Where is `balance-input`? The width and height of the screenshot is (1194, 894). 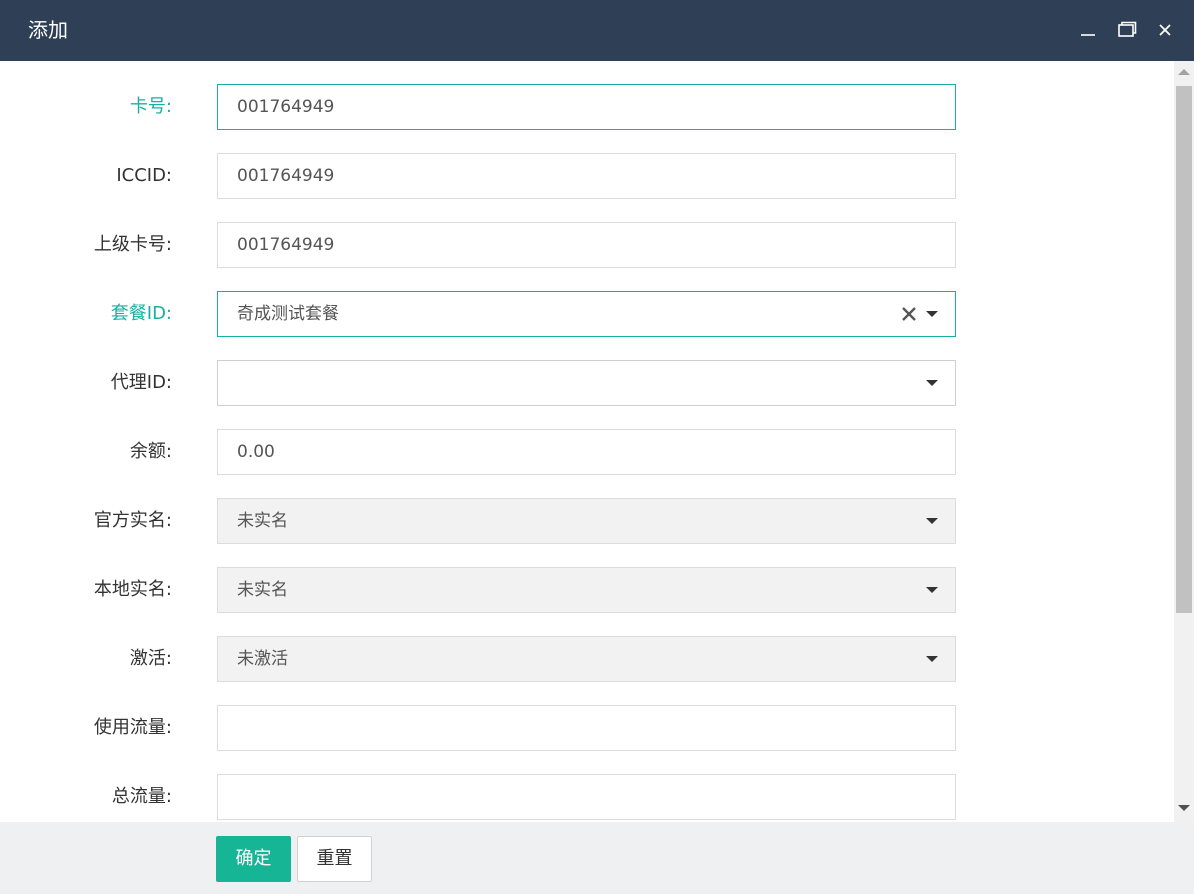 balance-input is located at coordinates (586, 452).